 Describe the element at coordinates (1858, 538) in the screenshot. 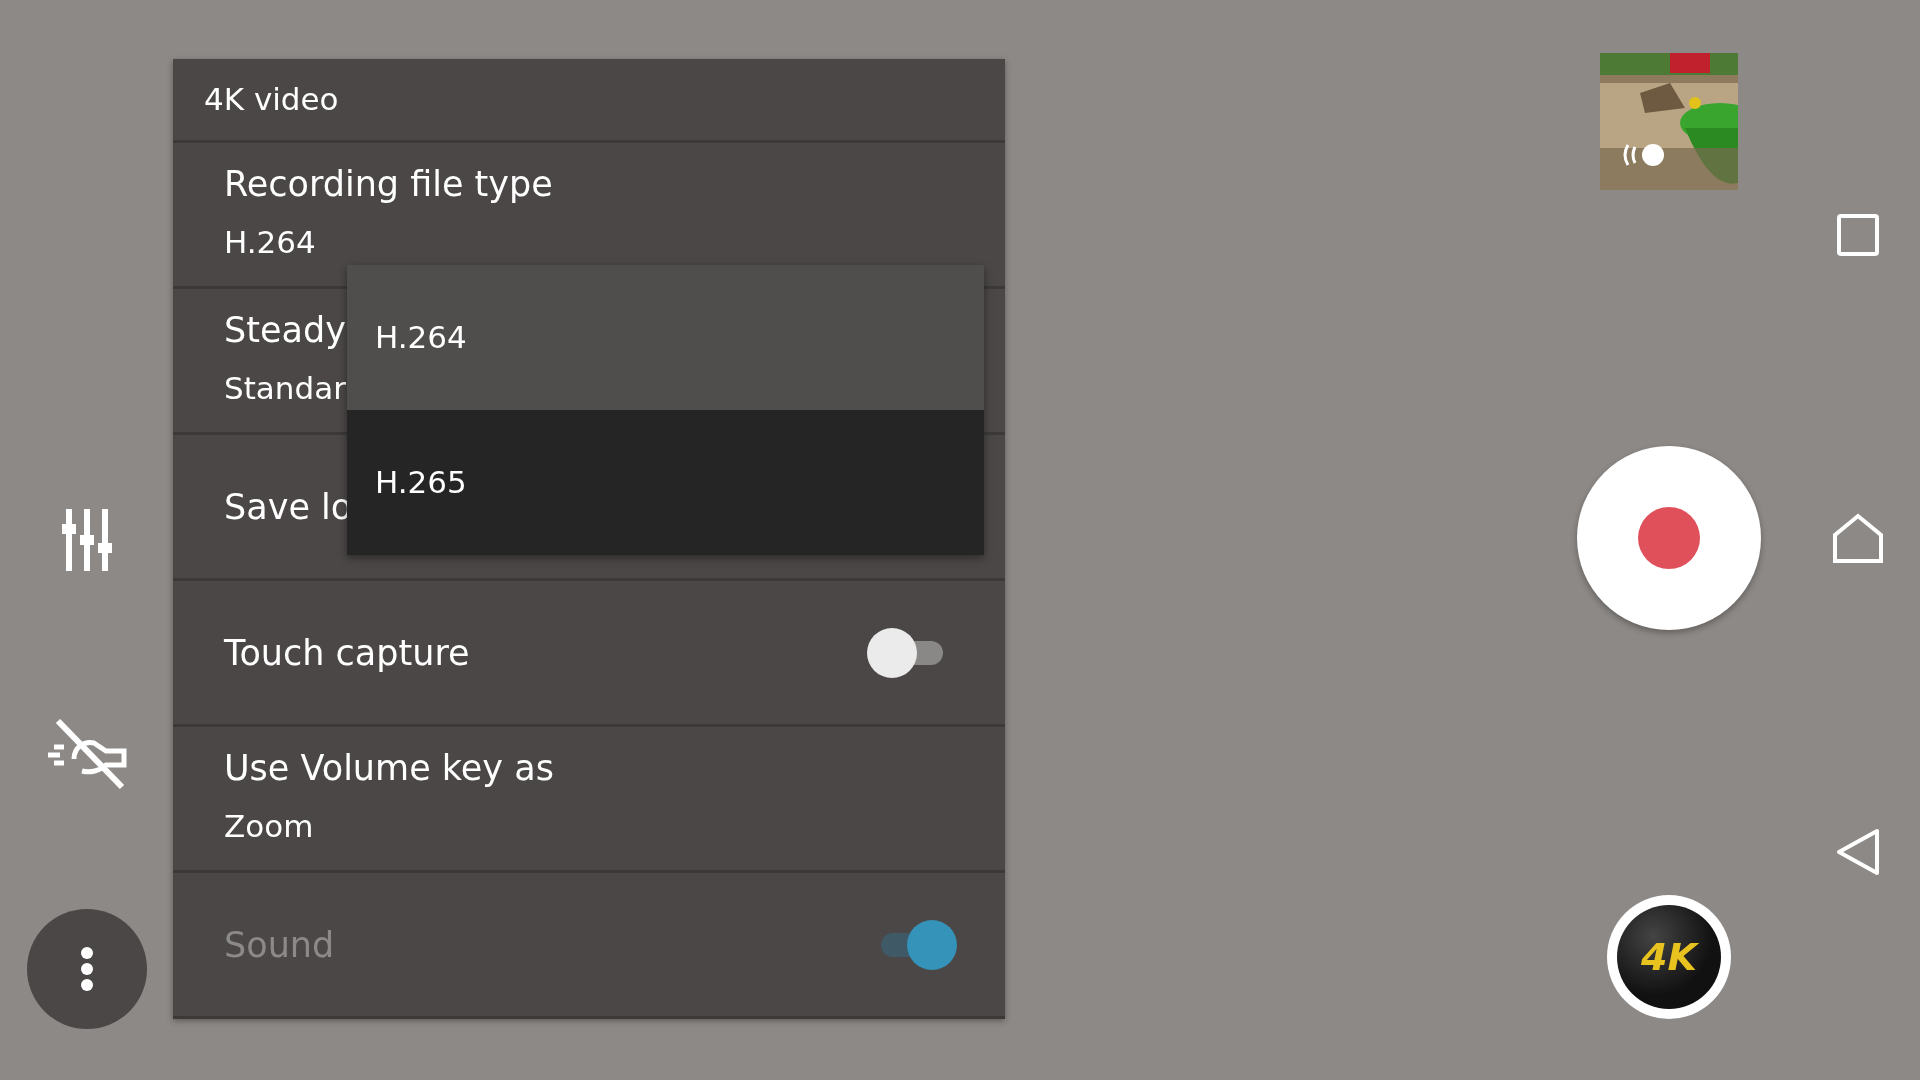

I see `home-icon` at that location.